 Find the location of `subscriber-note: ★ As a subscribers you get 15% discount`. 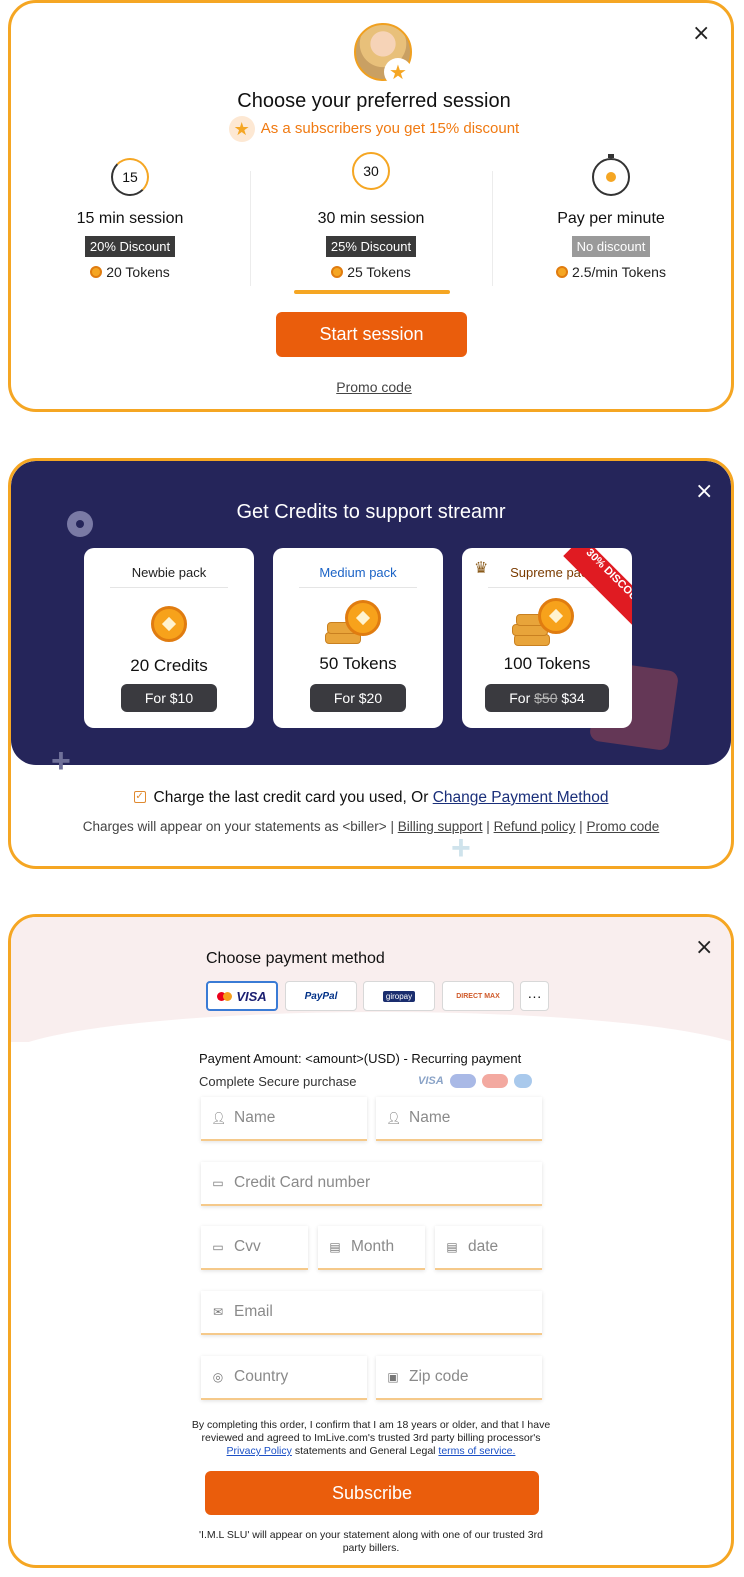

subscriber-note: ★ As a subscribers you get 15% discount is located at coordinates (371, 129).